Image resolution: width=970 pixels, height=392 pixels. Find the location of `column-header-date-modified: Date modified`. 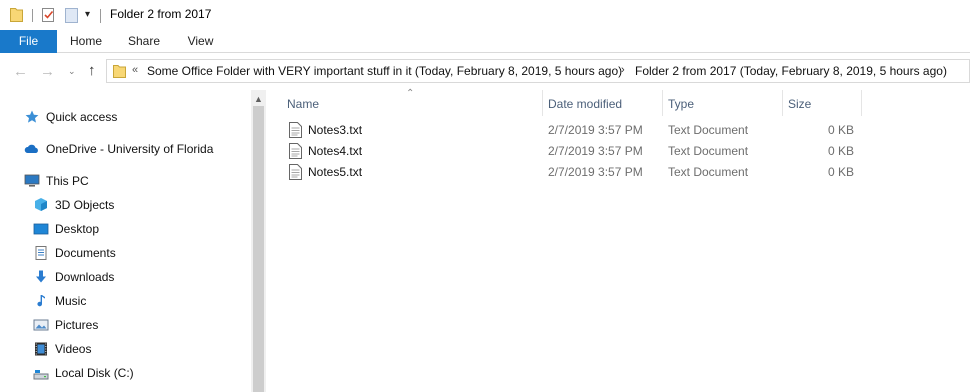

column-header-date-modified: Date modified is located at coordinates (585, 104).